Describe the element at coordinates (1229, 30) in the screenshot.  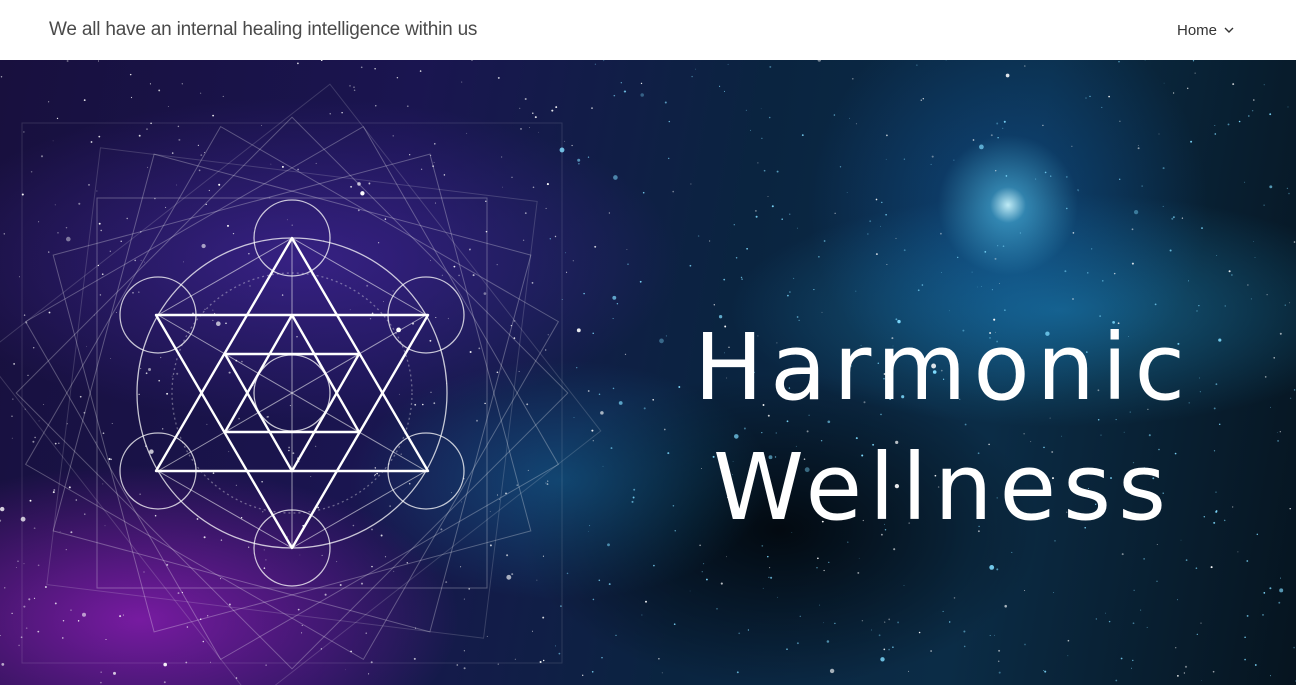
I see `chevron-down-icon` at that location.